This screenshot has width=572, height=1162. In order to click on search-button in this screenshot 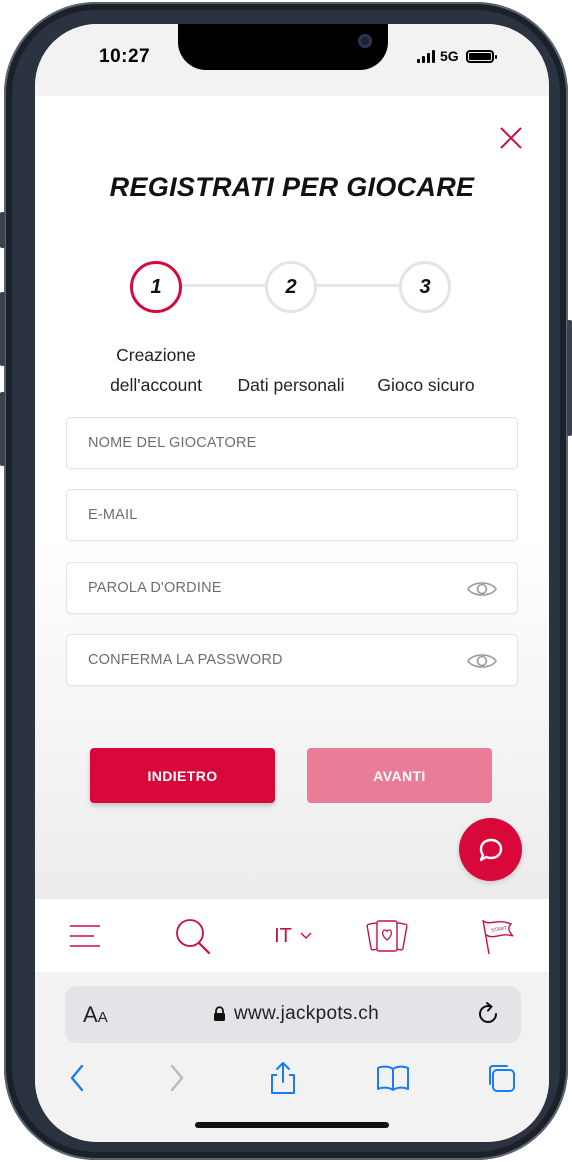, I will do `click(193, 936)`.